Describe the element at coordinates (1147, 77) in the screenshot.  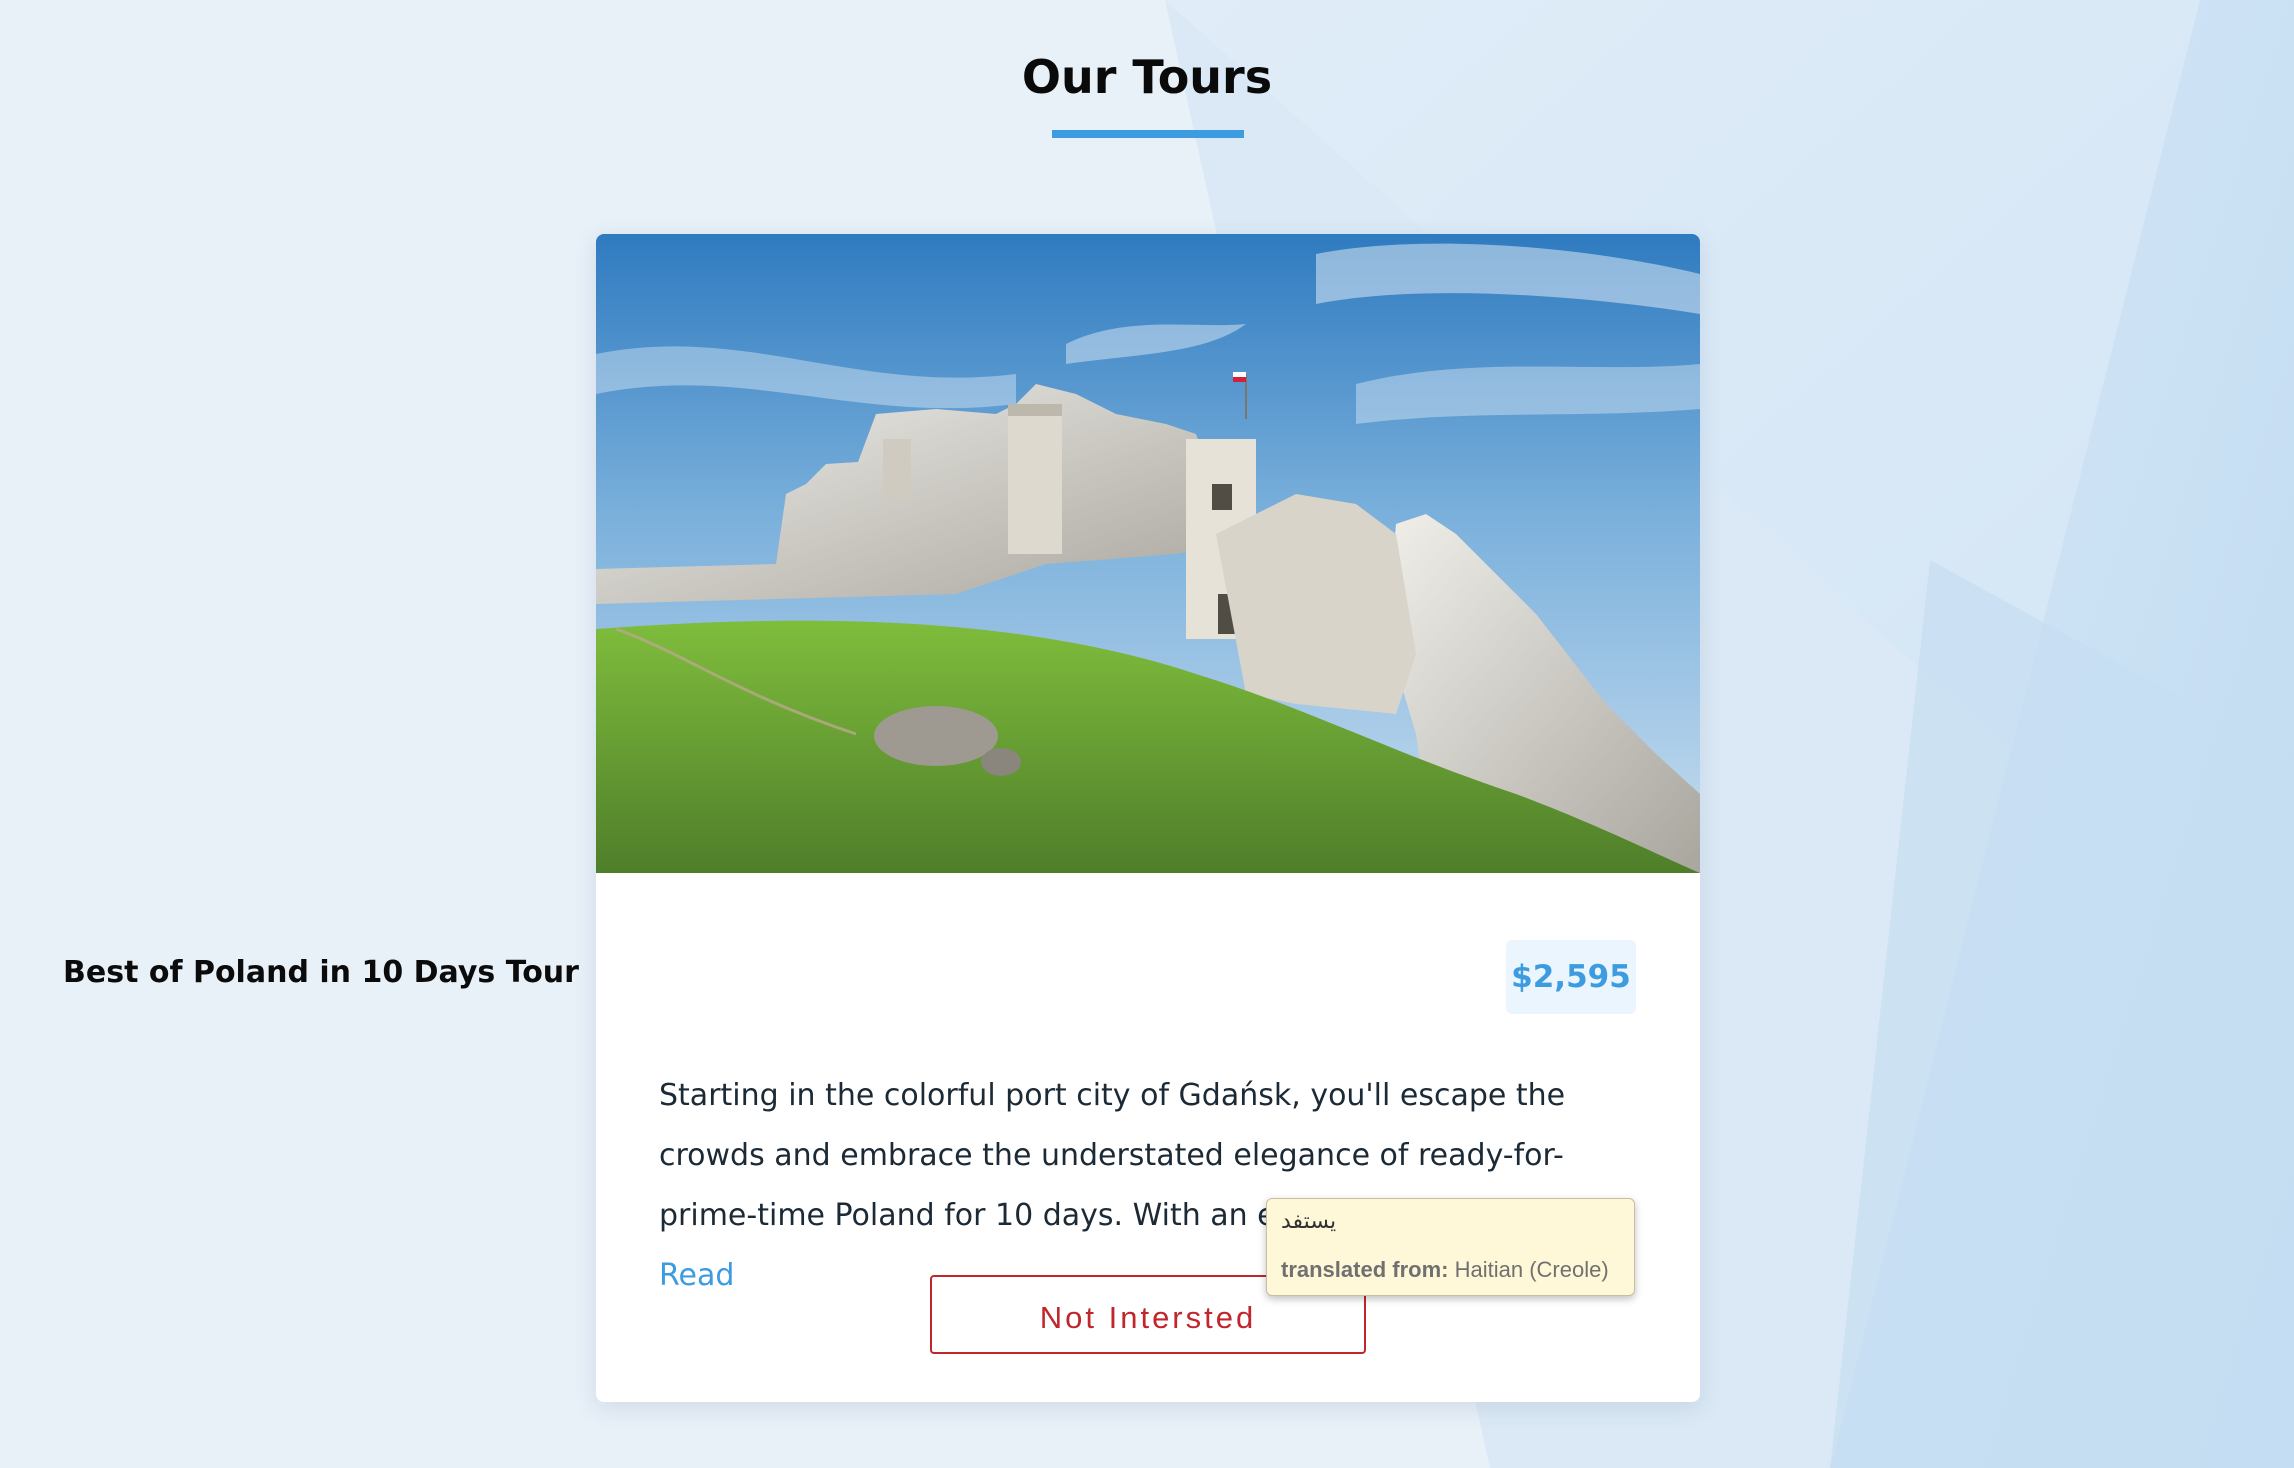
I see `page-title: Our Tours` at that location.